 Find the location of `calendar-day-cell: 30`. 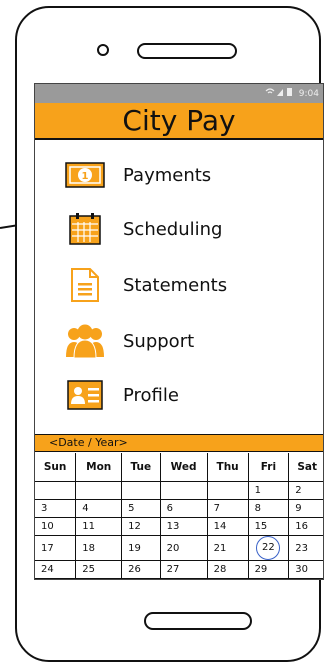

calendar-day-cell: 30 is located at coordinates (305, 569).